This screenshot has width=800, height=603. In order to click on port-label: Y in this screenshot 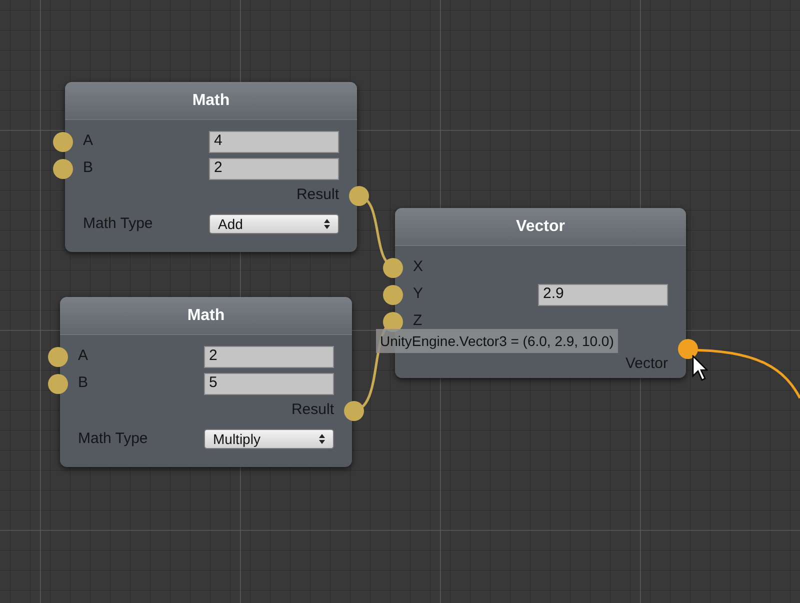, I will do `click(418, 294)`.